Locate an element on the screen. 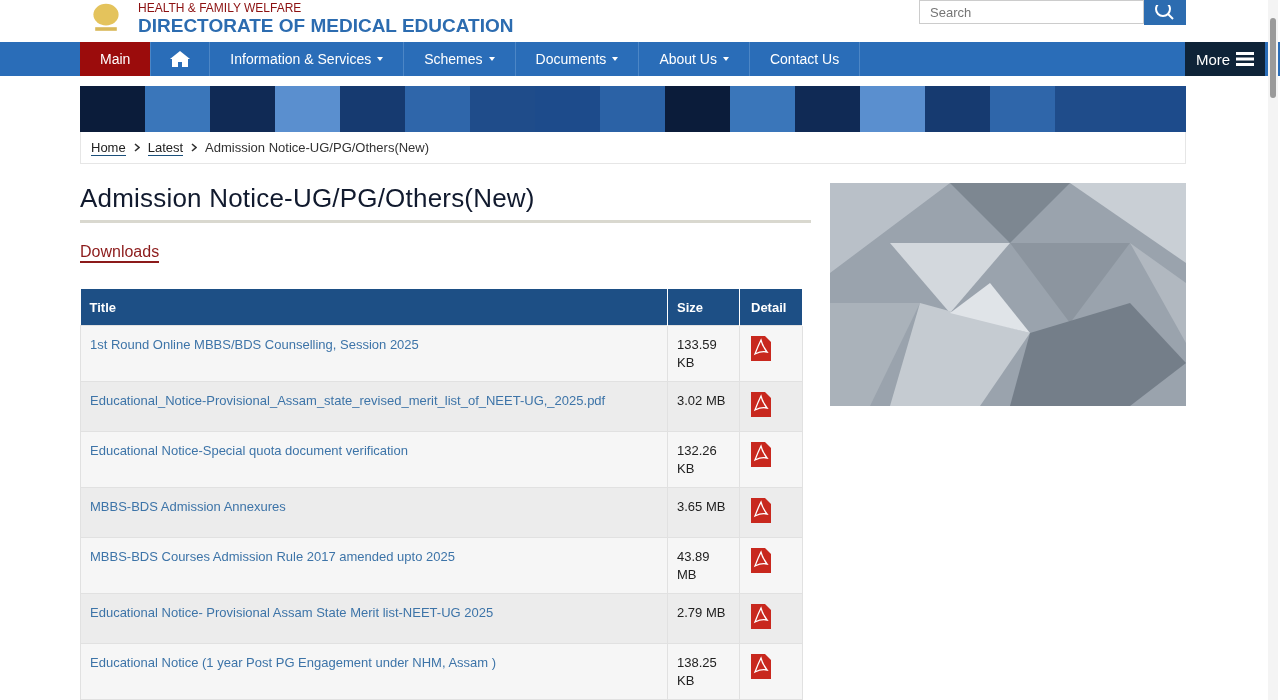  menu-icon is located at coordinates (1245, 59).